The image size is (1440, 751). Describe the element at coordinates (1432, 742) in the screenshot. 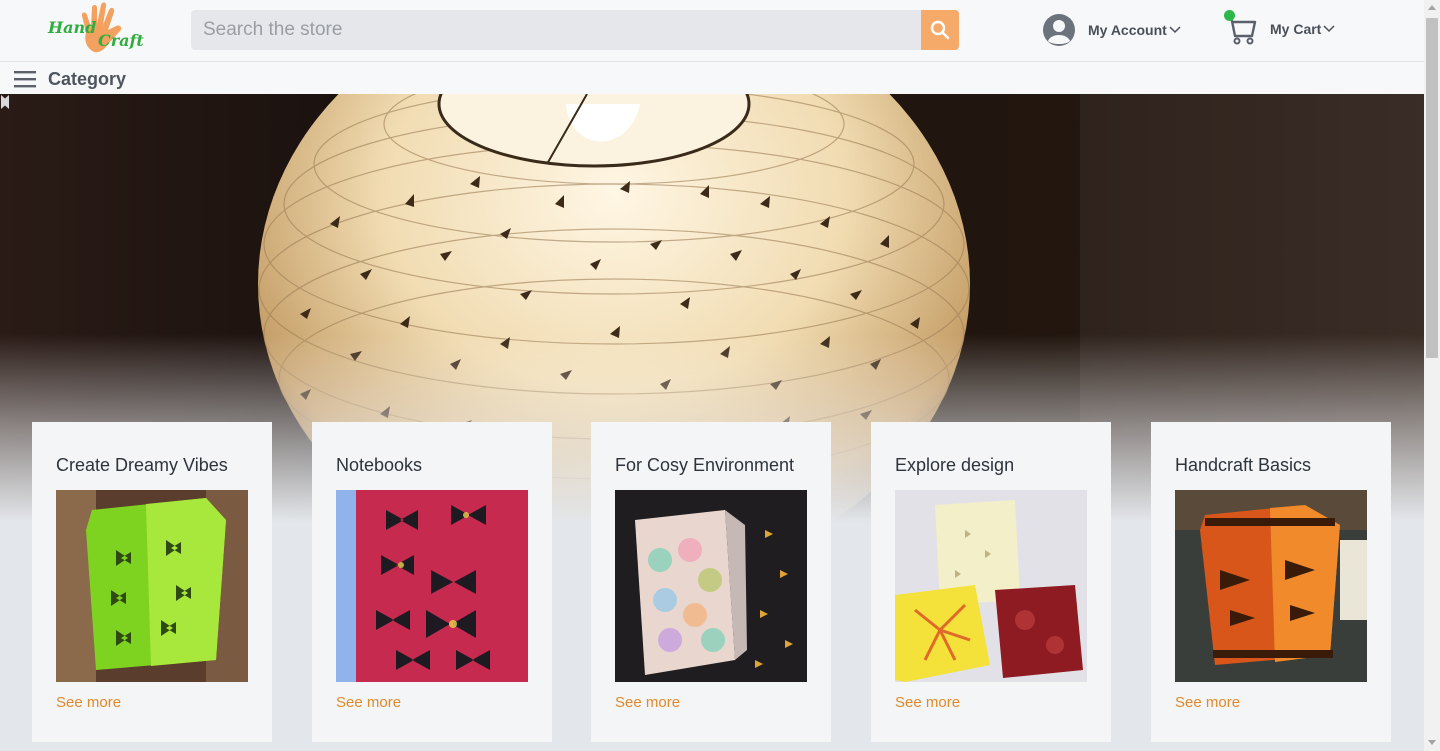

I see `scroll-down-icon` at that location.